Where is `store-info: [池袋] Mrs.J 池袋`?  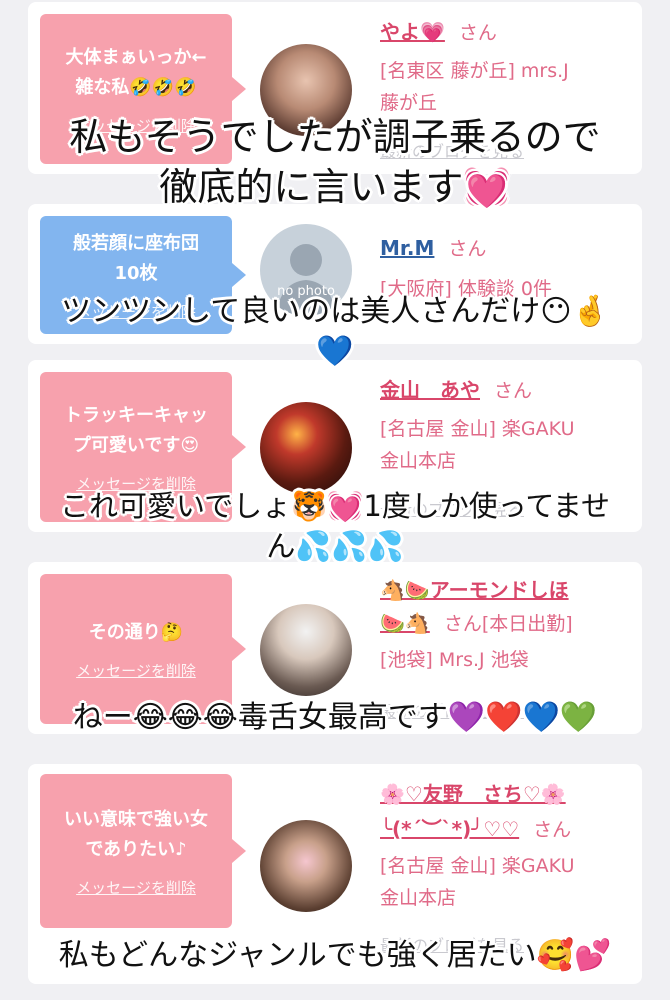 store-info: [池袋] Mrs.J 池袋 is located at coordinates (454, 660).